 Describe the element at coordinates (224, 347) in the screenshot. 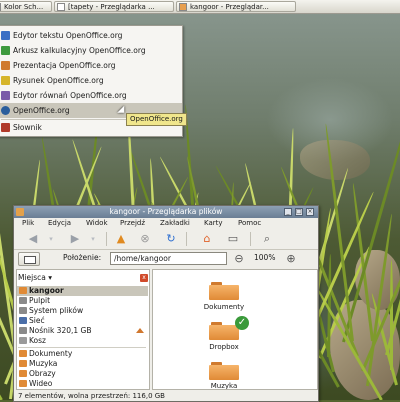

I see `file-label-dropbox: Dropbox` at that location.